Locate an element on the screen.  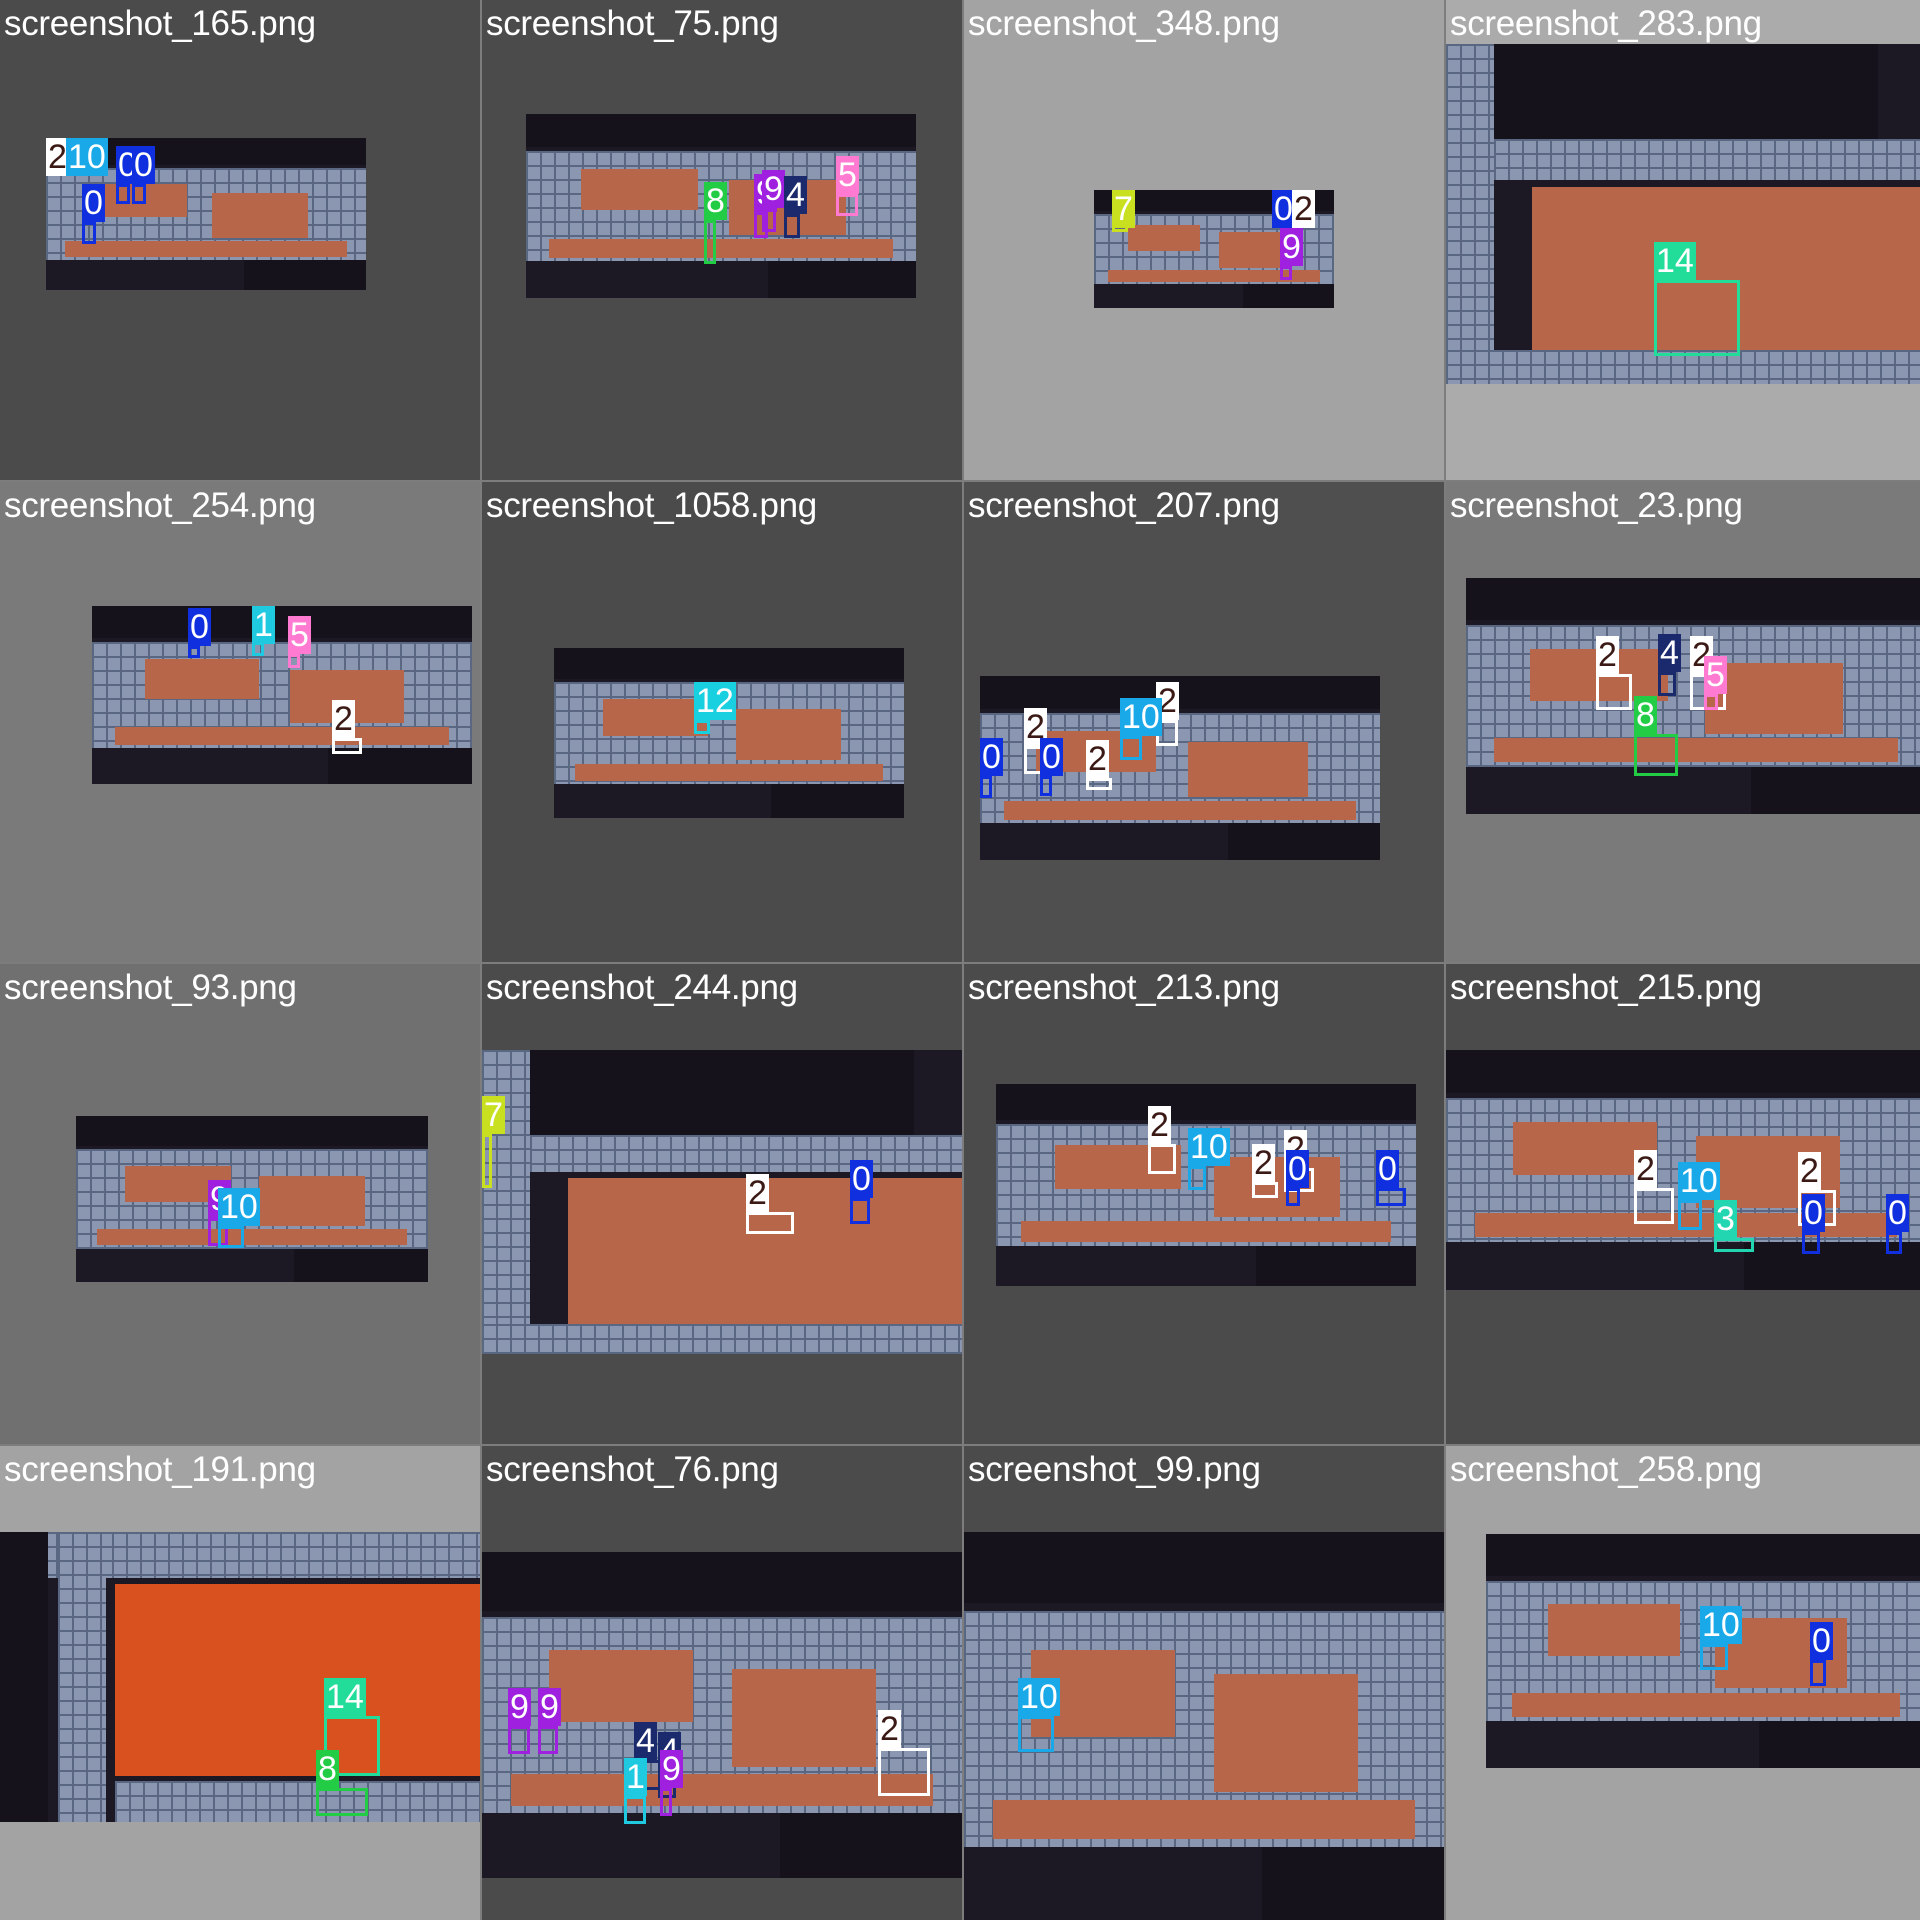
game-screenshot: 14 is located at coordinates (1683, 214).